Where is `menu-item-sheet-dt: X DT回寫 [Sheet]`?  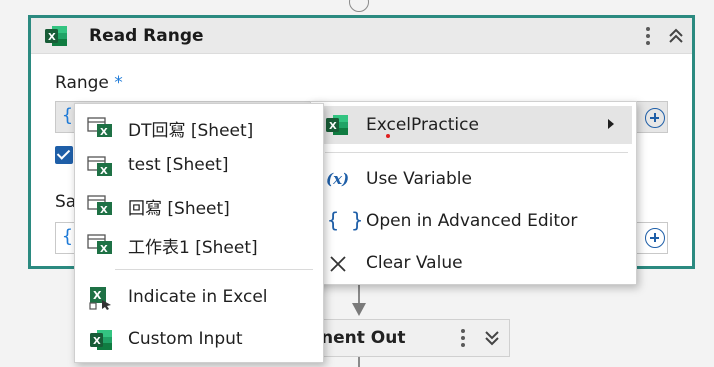 menu-item-sheet-dt: X DT回寫 [Sheet] is located at coordinates (199, 126).